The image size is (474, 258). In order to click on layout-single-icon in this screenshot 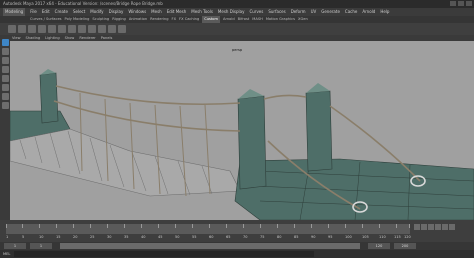, I will do `click(5, 96)`.